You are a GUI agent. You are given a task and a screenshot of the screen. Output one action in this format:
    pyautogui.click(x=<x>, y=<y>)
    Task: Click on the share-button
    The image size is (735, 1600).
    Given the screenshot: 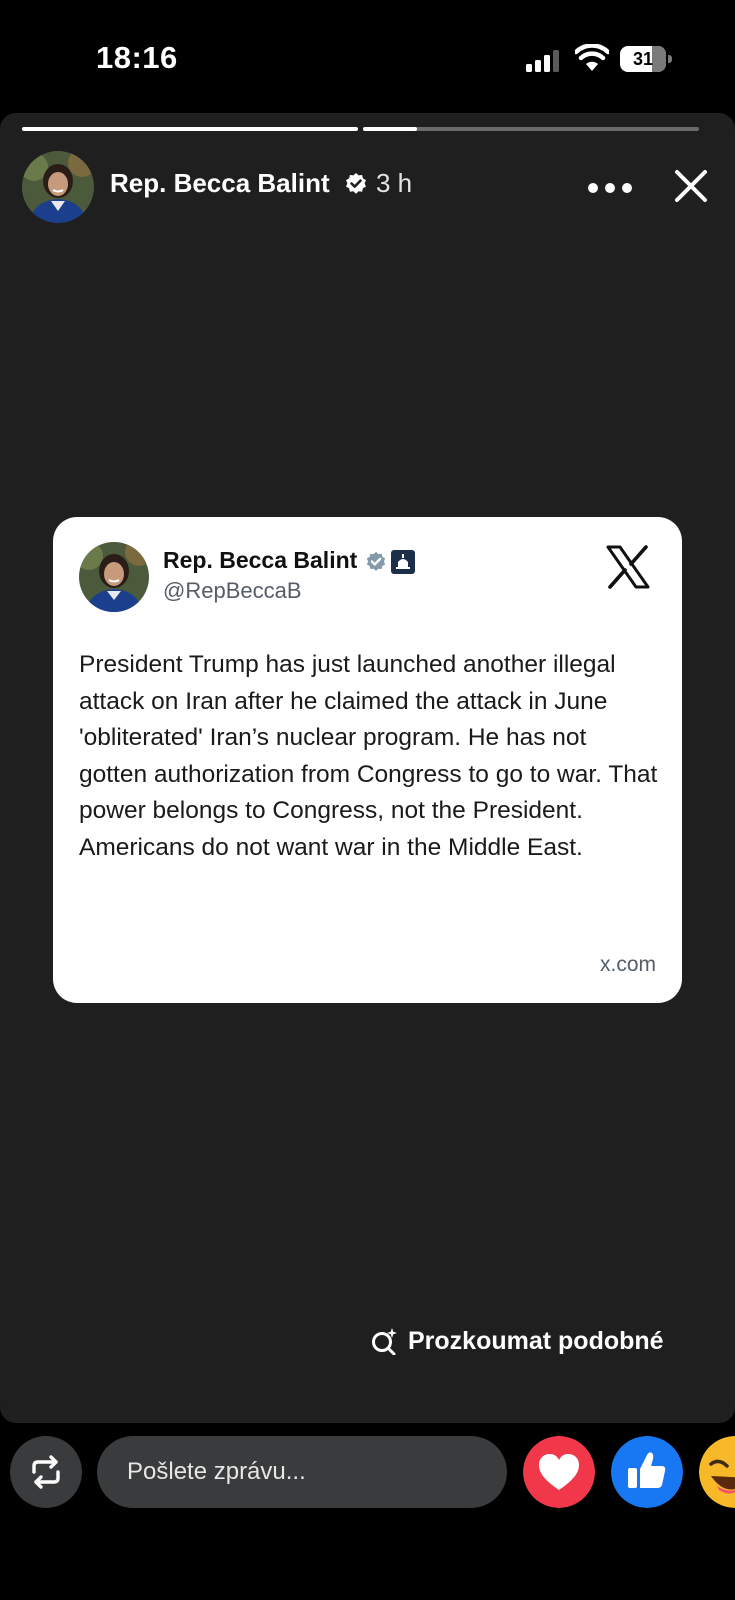 What is the action you would take?
    pyautogui.click(x=46, y=1472)
    